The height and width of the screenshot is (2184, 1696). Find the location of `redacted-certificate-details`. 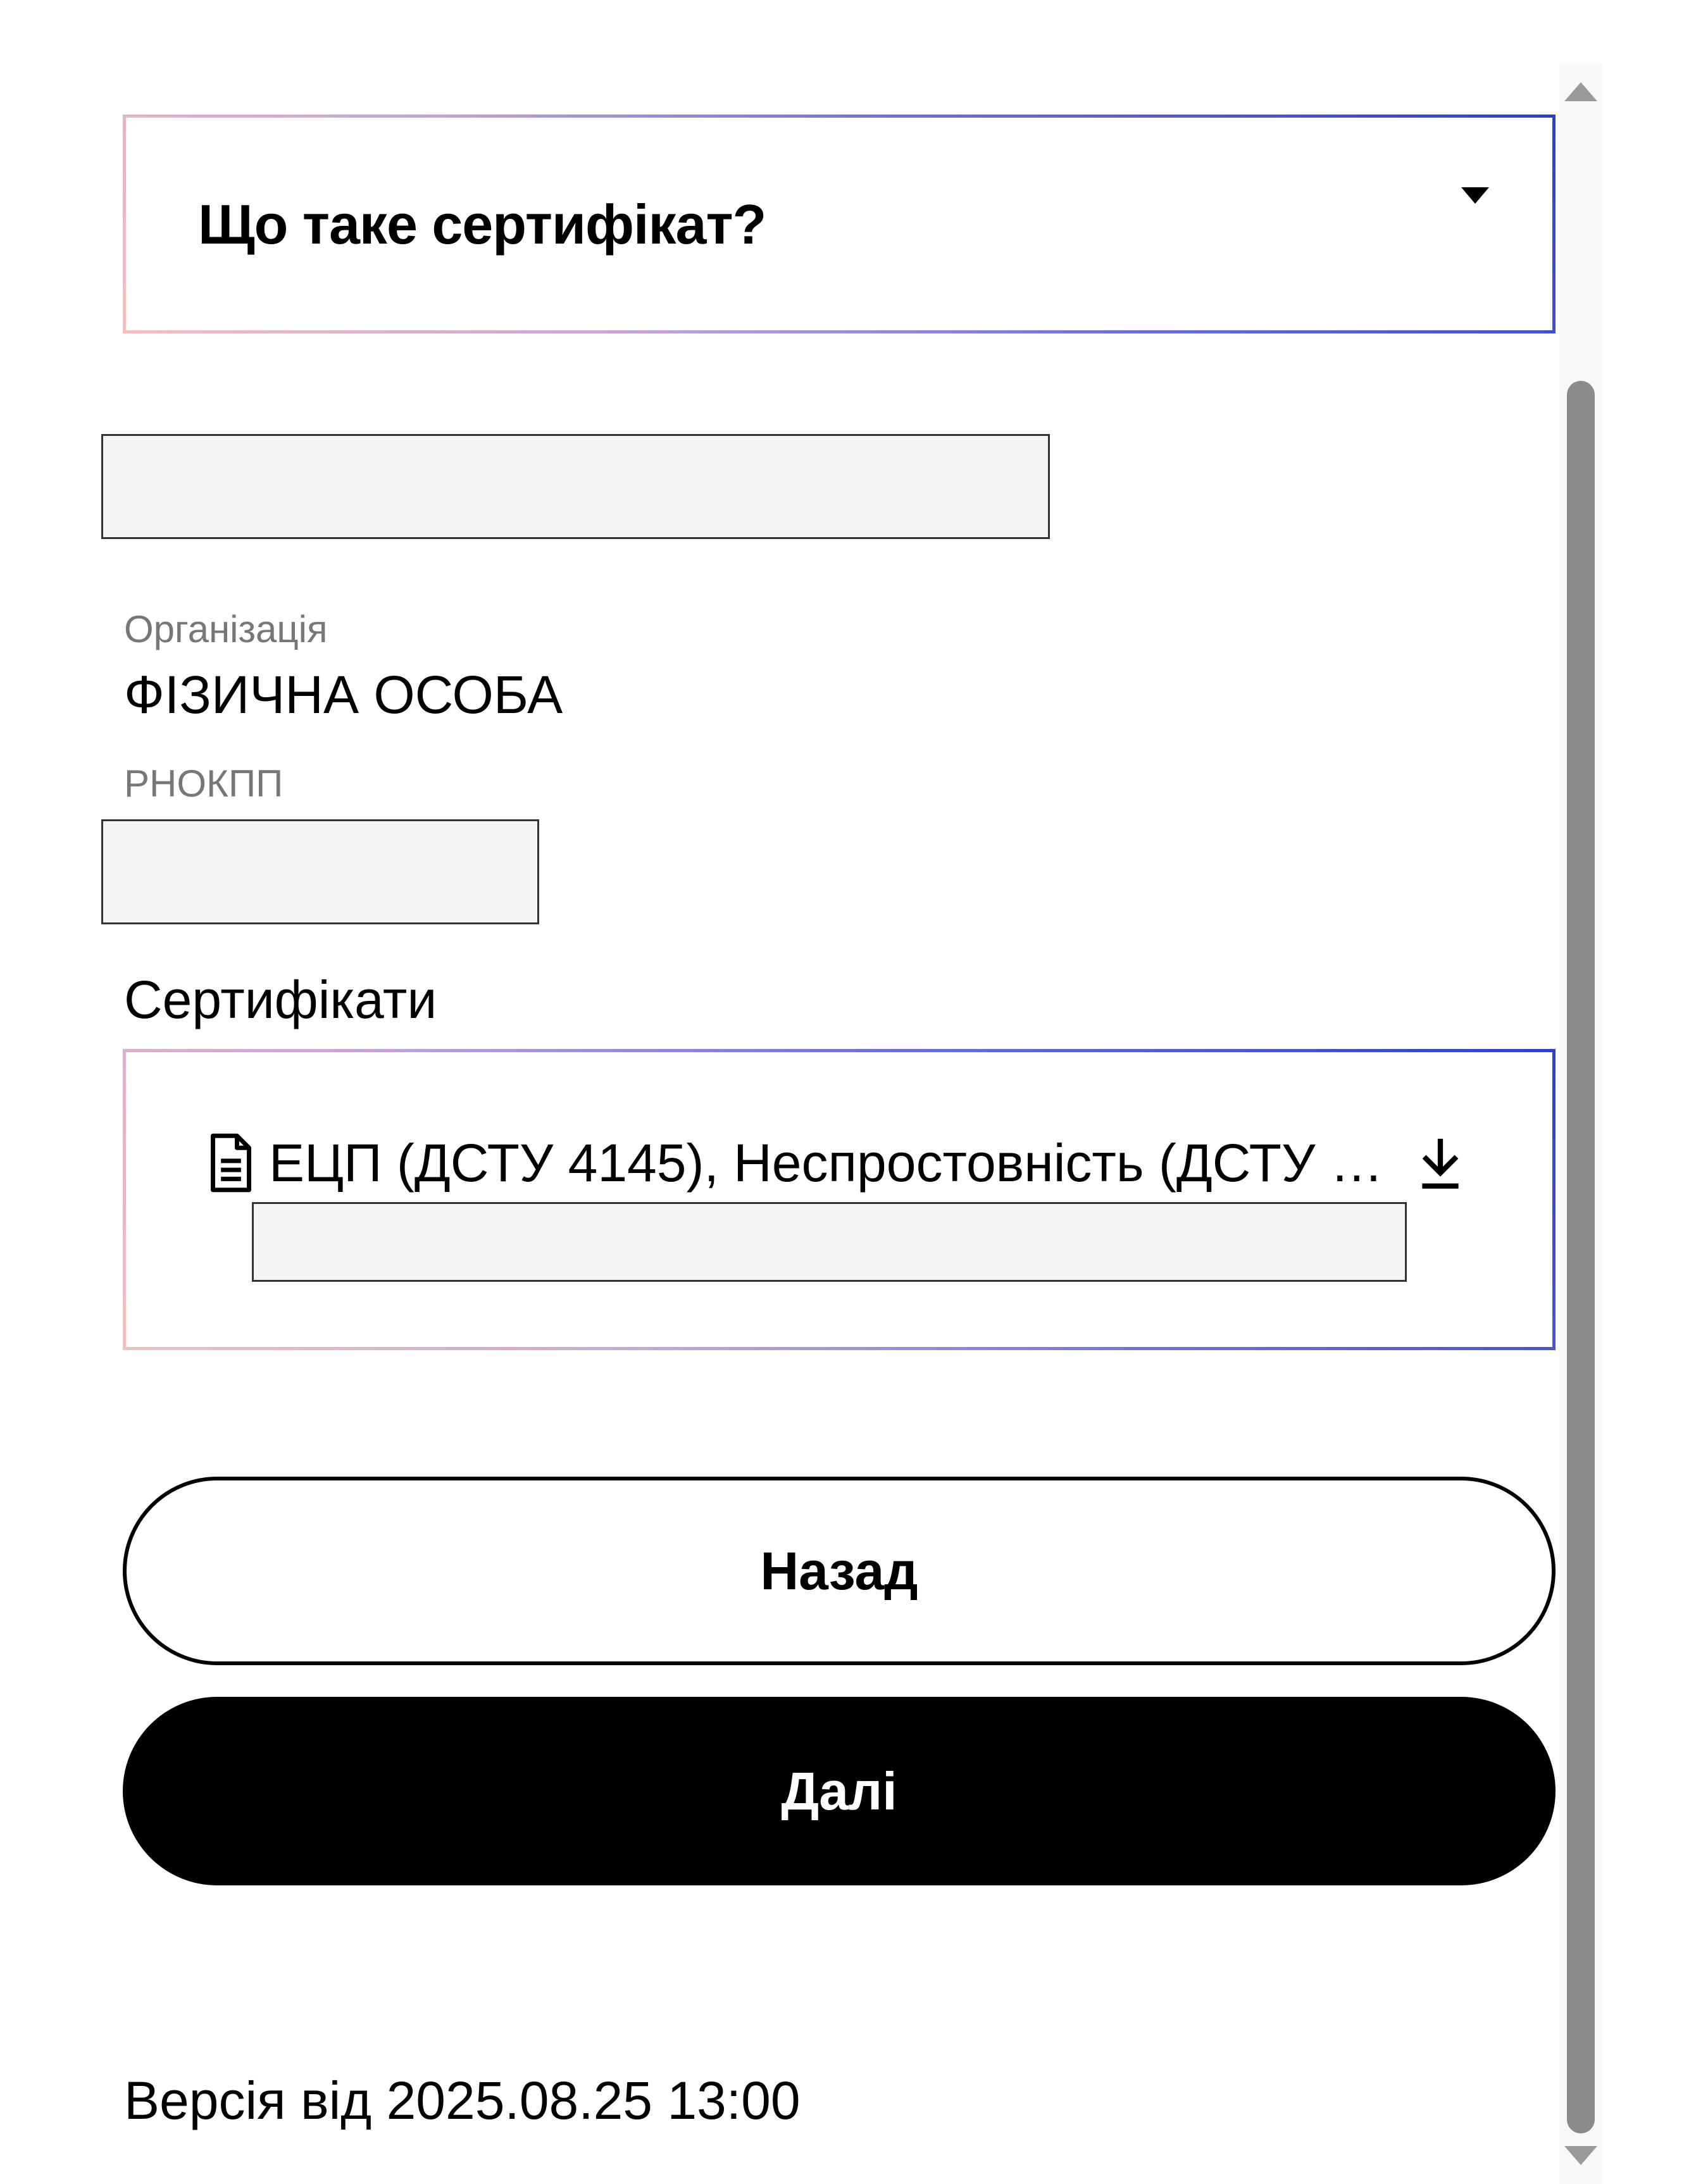

redacted-certificate-details is located at coordinates (829, 1242).